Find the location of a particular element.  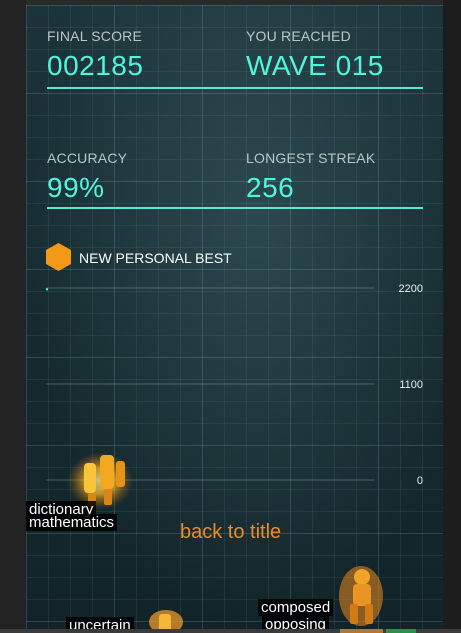

y-tick-label: 0 is located at coordinates (420, 481).